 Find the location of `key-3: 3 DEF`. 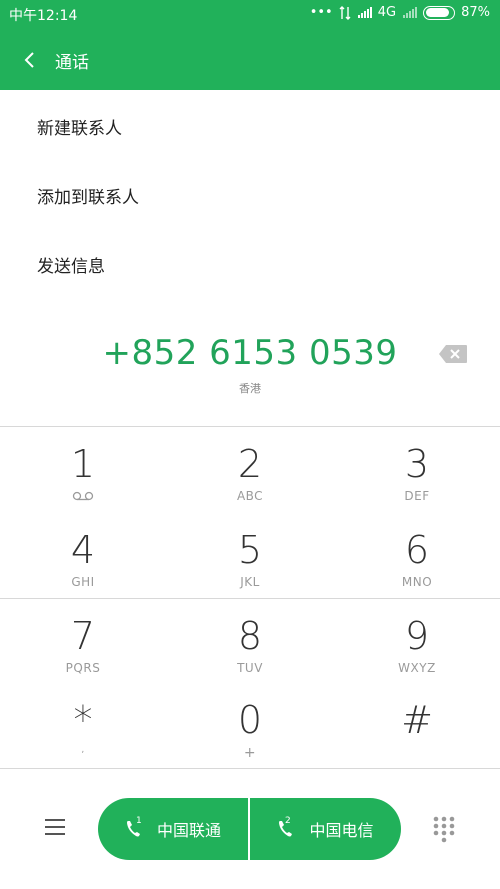

key-3: 3 DEF is located at coordinates (417, 471).